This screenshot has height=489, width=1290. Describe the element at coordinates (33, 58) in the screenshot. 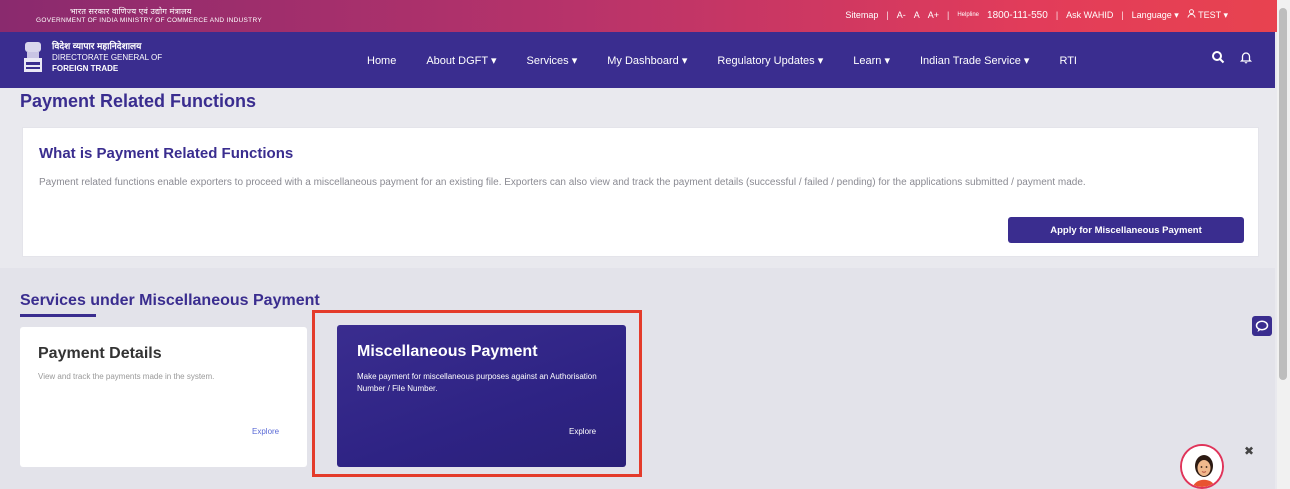

I see `emblem-icon` at that location.